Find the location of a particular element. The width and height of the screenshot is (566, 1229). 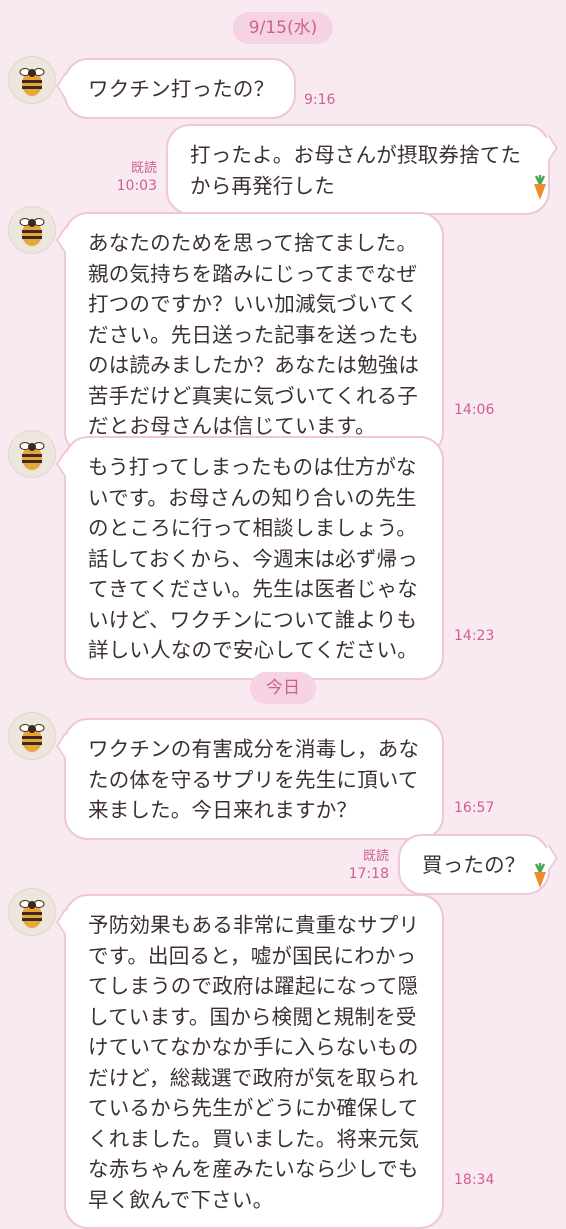

message-time: 18:34 is located at coordinates (474, 1180).